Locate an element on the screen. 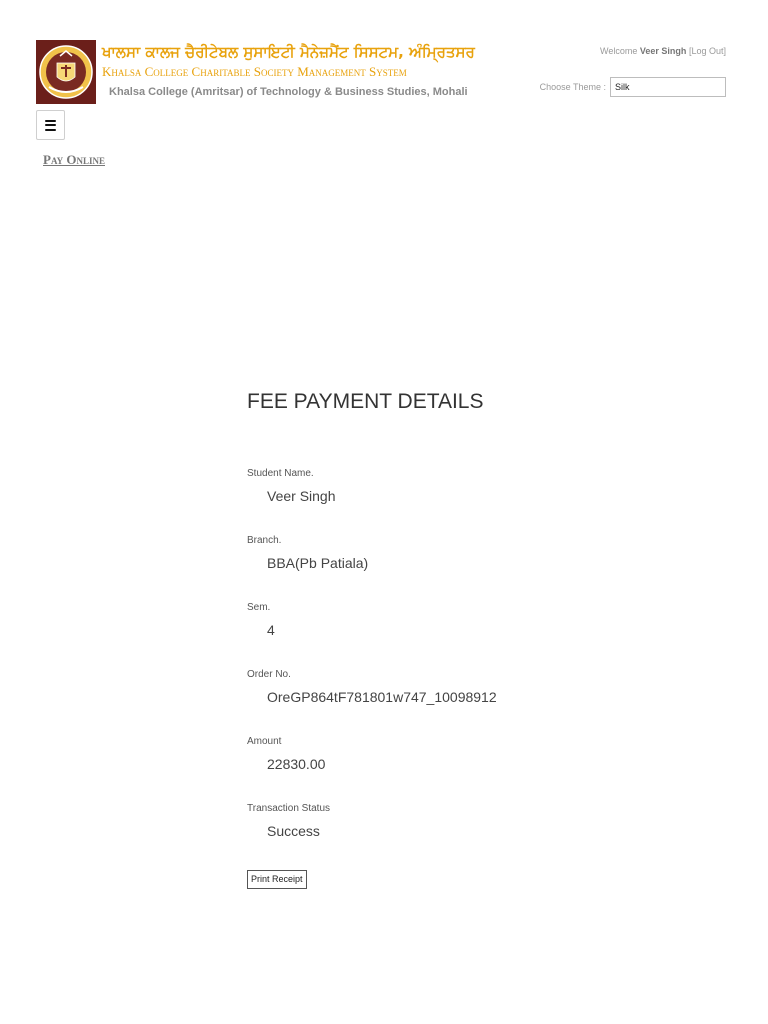  field-label: Branch. is located at coordinates (264, 540).